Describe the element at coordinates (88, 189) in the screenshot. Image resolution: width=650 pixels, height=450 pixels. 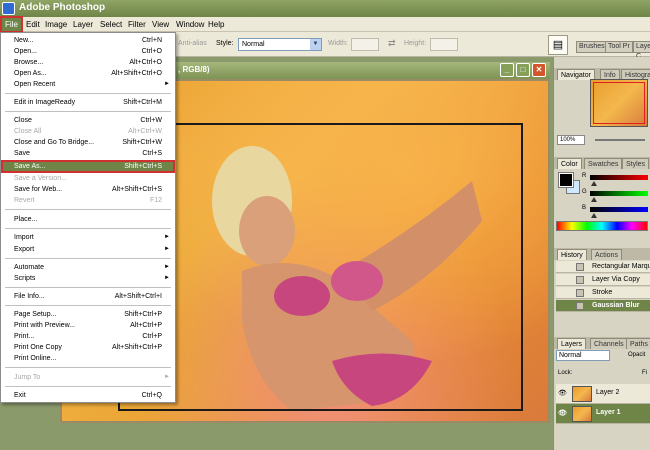
I see `menu-item-save-for-web: Save for Web... Alt+Shift+Ctrl+S` at that location.